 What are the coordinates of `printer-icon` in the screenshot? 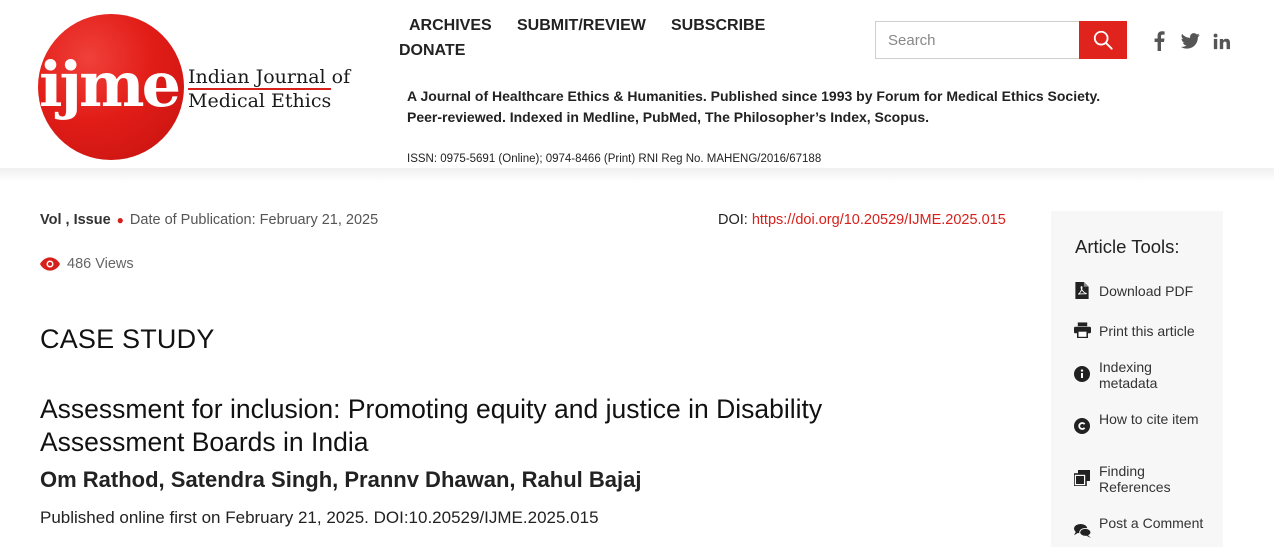 It's located at (1082, 330).